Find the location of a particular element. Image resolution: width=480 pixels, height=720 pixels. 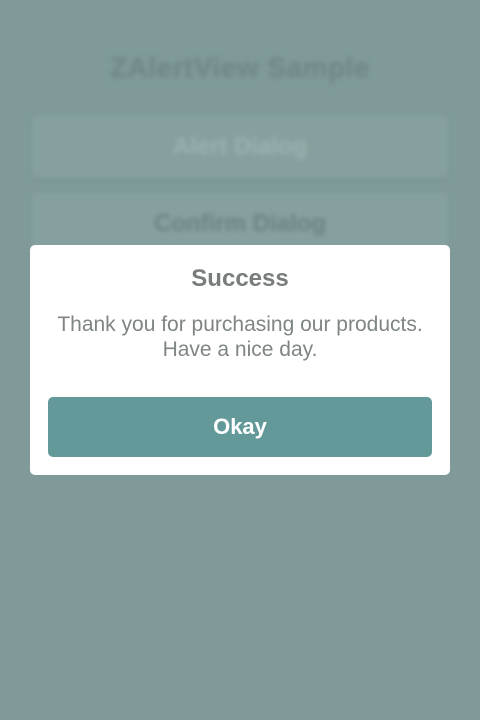

alert-dialog-button: Alert Dialog is located at coordinates (240, 147).